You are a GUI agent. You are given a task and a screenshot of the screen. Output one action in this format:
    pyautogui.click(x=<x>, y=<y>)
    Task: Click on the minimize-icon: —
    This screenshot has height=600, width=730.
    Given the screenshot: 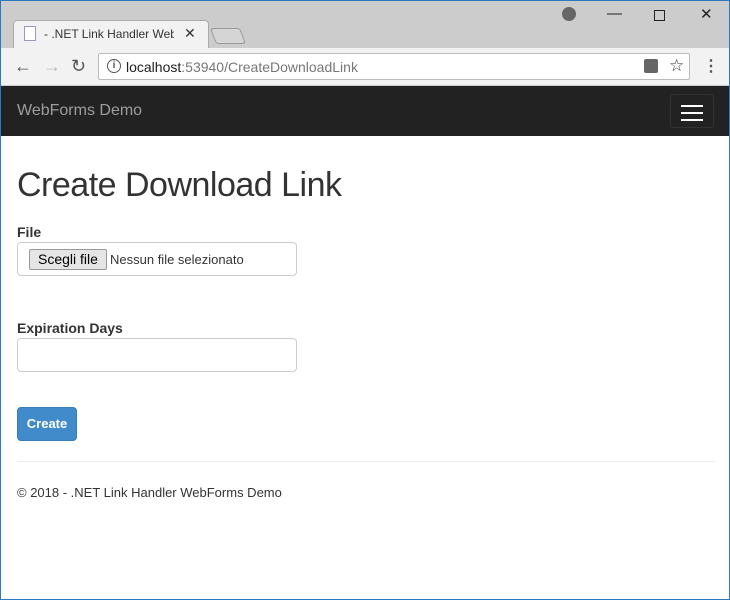 What is the action you would take?
    pyautogui.click(x=614, y=13)
    